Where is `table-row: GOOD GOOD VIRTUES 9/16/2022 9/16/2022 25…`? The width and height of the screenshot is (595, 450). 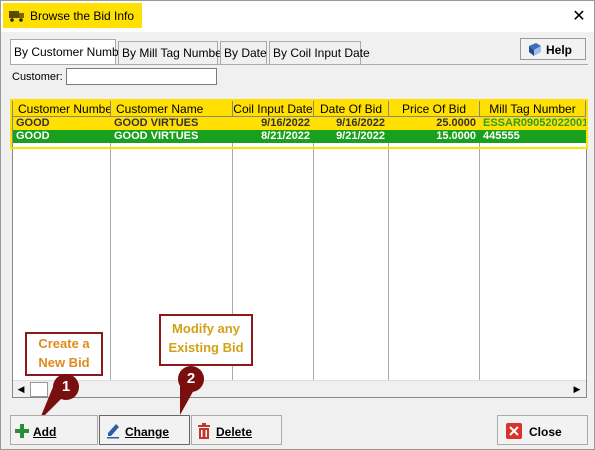
table-row: GOOD GOOD VIRTUES 9/16/2022 9/16/2022 25… is located at coordinates (299, 123).